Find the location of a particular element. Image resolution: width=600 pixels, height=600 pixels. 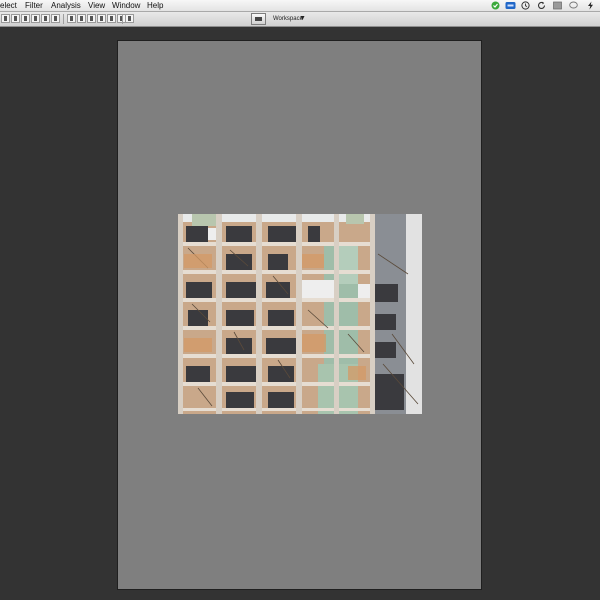

auto-align-layers-button is located at coordinates (129, 18).